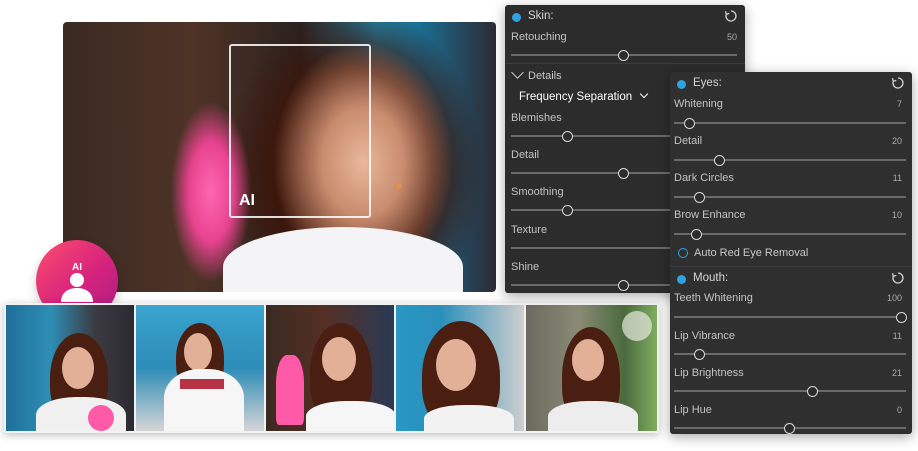  I want to click on brow-enhance-slider, so click(790, 234).